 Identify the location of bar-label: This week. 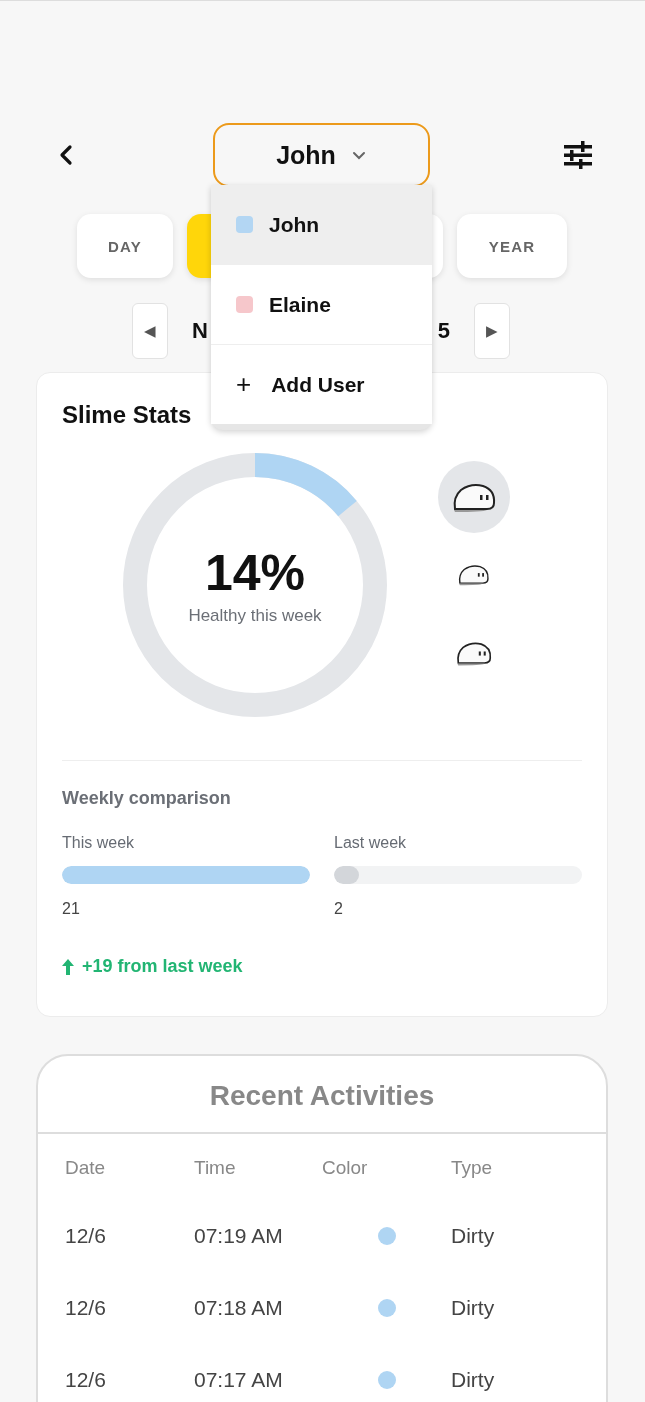
(99, 843).